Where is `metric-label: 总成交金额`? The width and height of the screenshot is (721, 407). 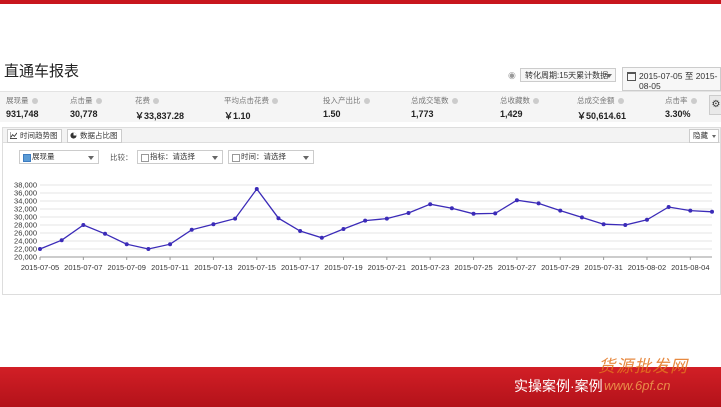
metric-label: 总成交金额 is located at coordinates (596, 100).